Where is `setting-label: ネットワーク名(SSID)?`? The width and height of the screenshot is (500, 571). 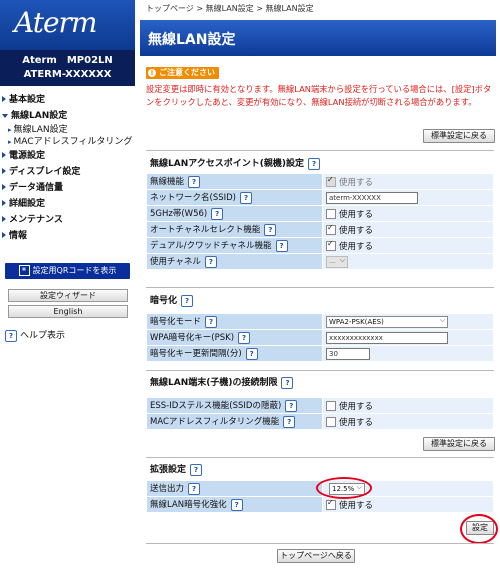
setting-label: ネットワーク名(SSID)? is located at coordinates (234, 197).